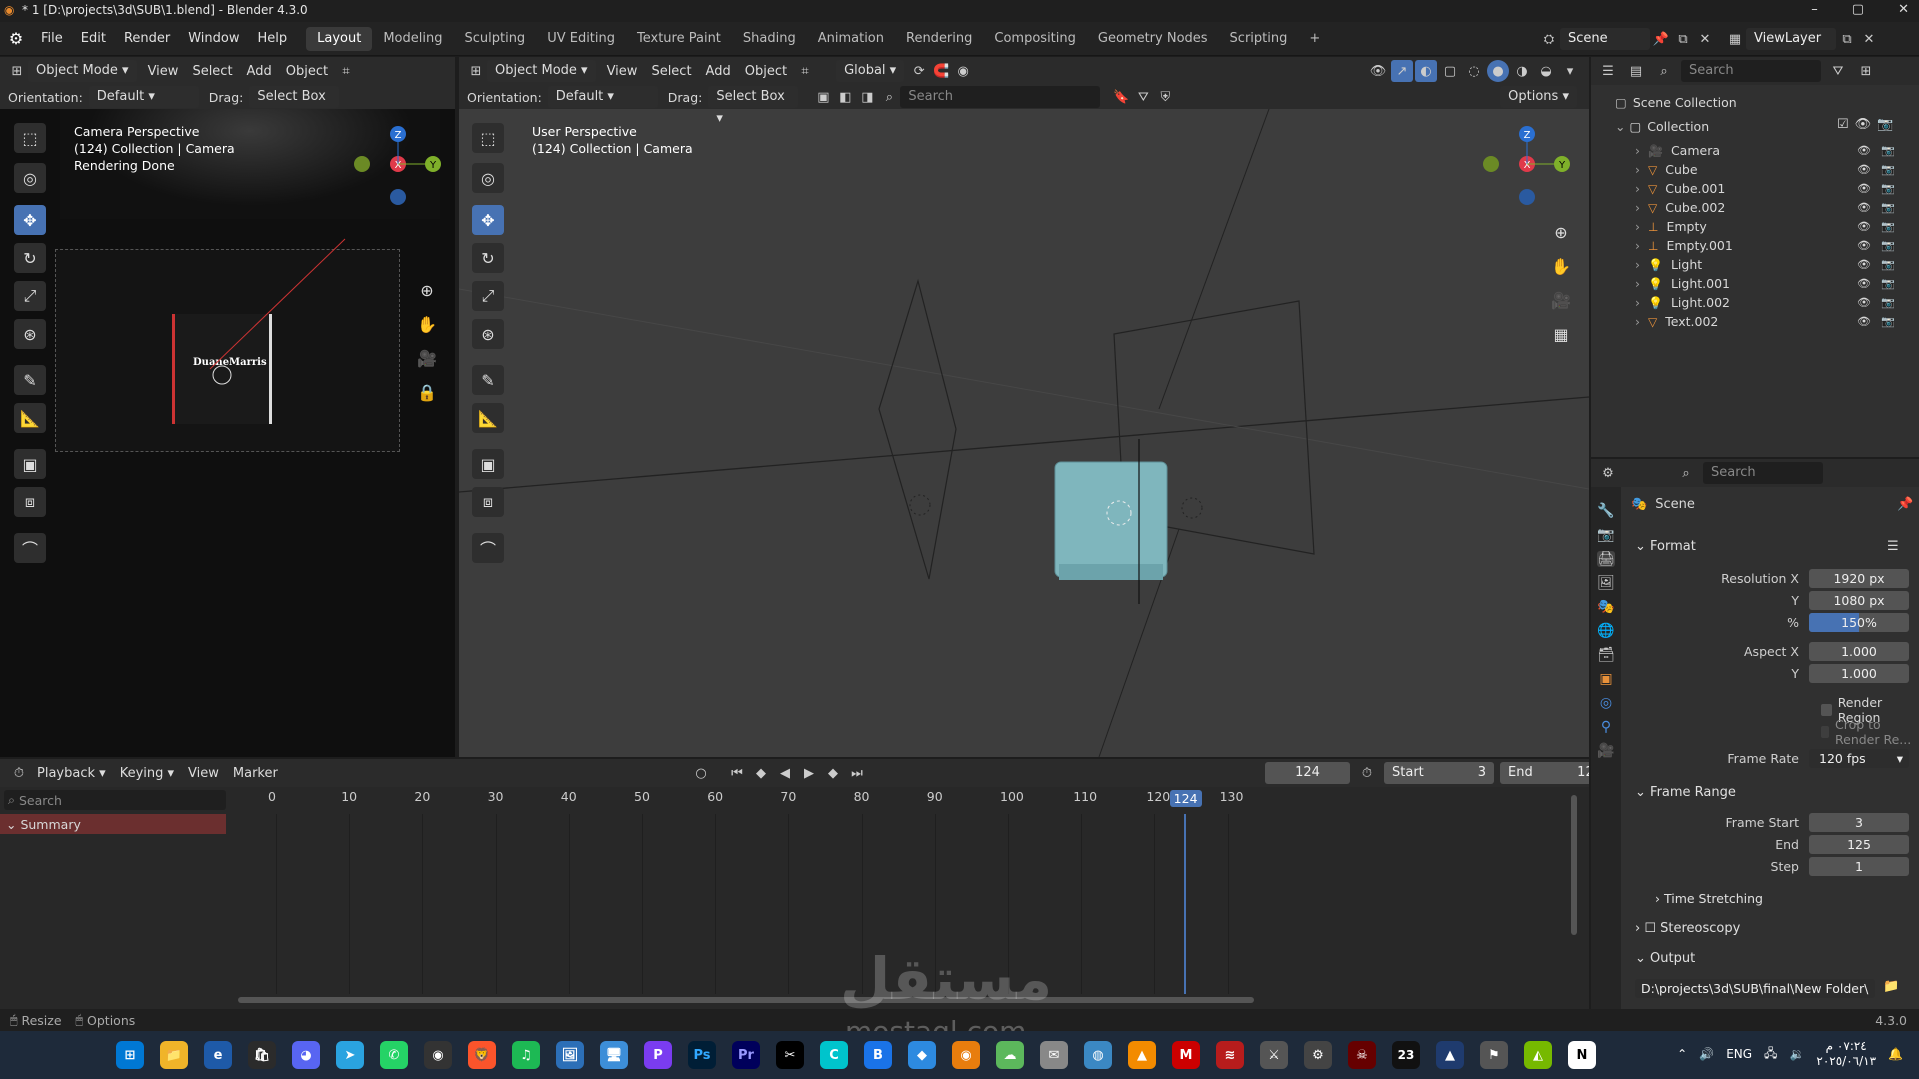 The height and width of the screenshot is (1079, 1919). I want to click on scene-collection-row: ▢ Scene Collection, so click(1726, 102).